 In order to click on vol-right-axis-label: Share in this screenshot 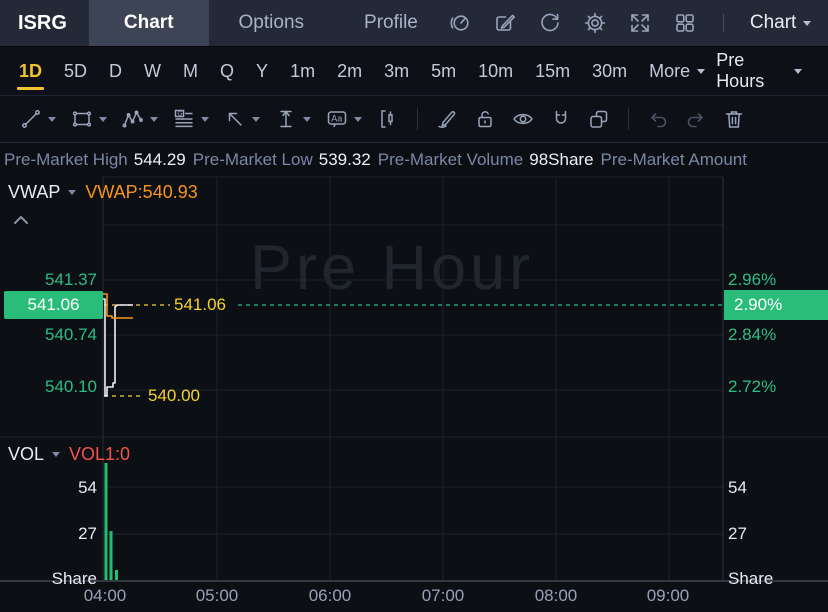, I will do `click(751, 578)`.